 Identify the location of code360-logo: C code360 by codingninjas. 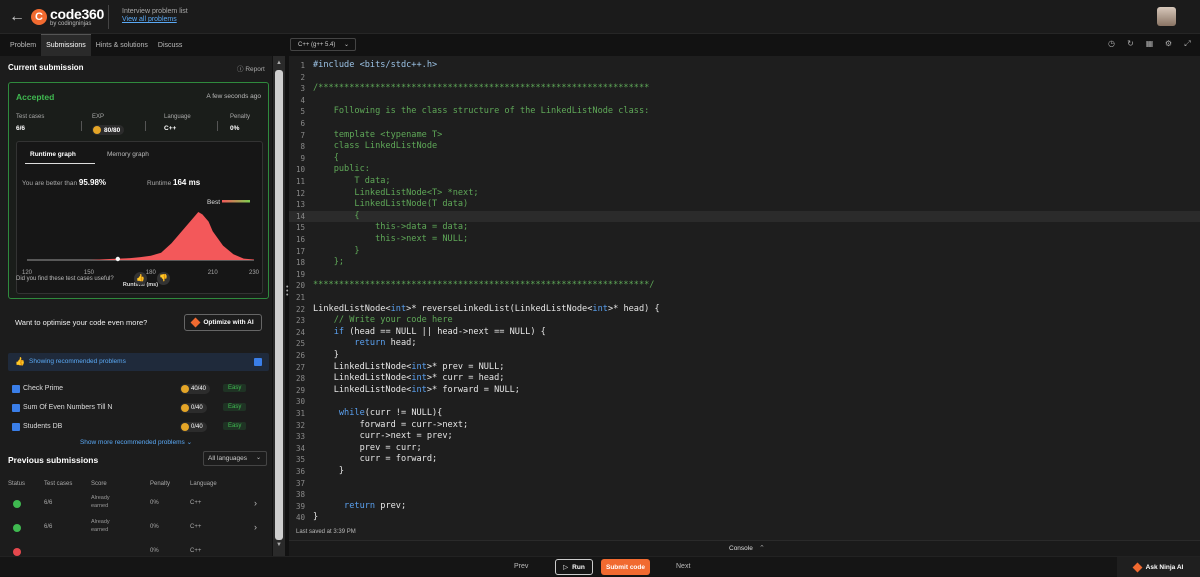
(67, 17).